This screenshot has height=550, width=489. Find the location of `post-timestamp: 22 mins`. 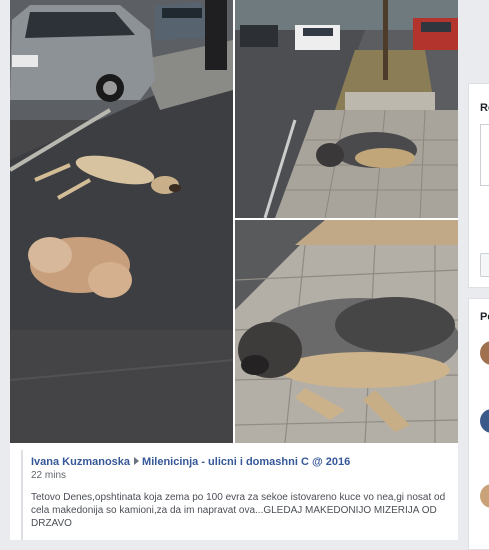

post-timestamp: 22 mins is located at coordinates (244, 475).